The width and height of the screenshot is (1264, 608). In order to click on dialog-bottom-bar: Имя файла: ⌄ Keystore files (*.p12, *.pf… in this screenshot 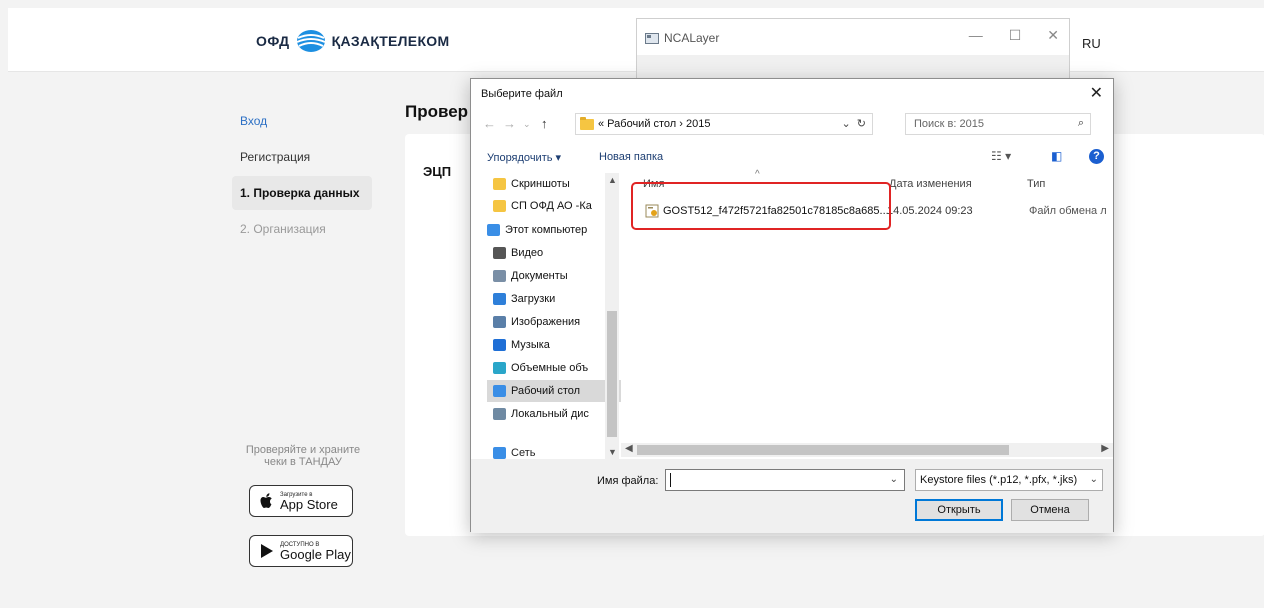, I will do `click(792, 496)`.